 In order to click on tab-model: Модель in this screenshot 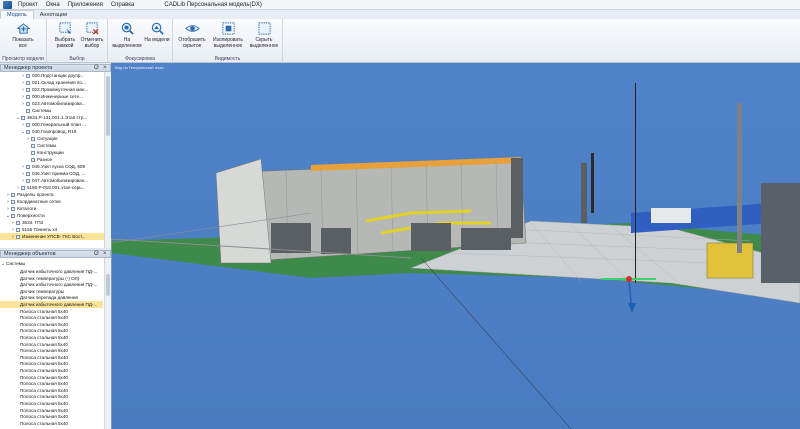, I will do `click(17, 14)`.